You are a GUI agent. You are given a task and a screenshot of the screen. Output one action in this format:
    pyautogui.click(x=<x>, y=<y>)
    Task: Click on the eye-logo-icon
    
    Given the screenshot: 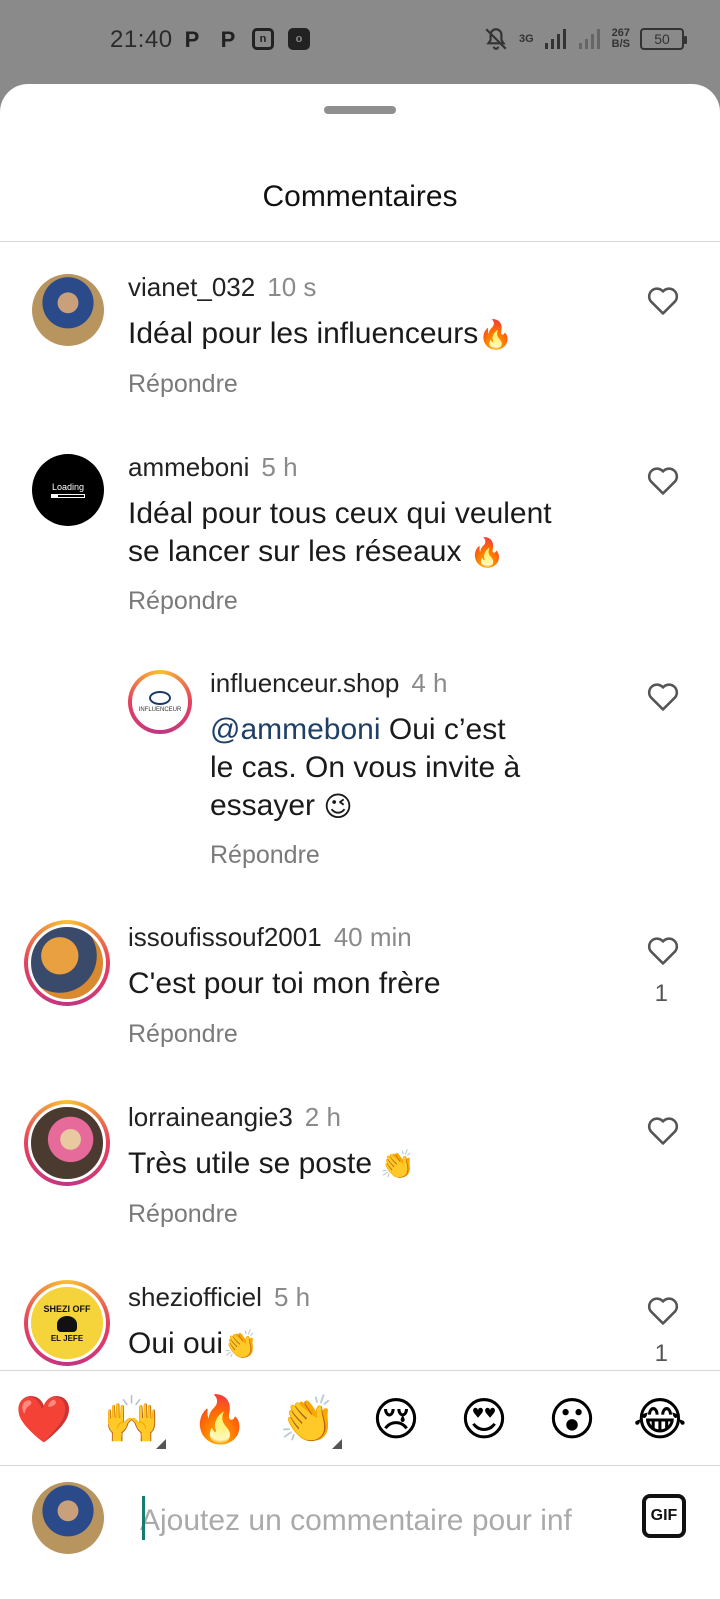 What is the action you would take?
    pyautogui.click(x=160, y=698)
    